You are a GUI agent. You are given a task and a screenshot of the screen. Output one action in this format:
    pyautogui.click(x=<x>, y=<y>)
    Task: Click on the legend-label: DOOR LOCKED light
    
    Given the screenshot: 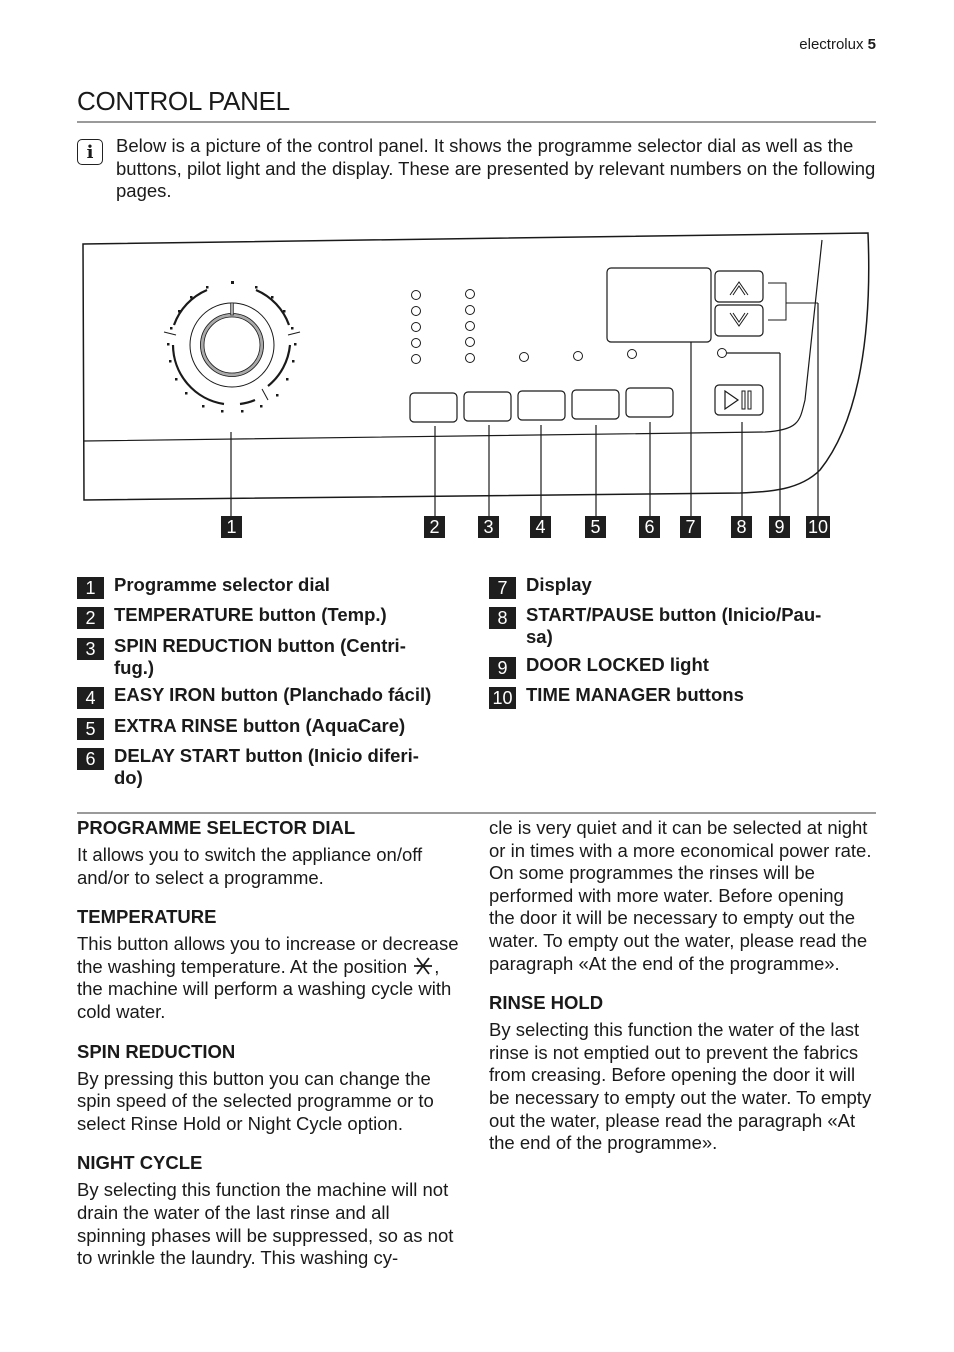 What is the action you would take?
    pyautogui.click(x=617, y=664)
    